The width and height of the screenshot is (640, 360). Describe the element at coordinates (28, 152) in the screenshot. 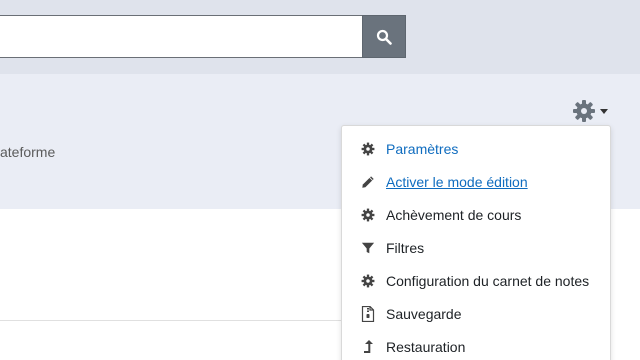

I see `header-subtitle: ateforme` at that location.